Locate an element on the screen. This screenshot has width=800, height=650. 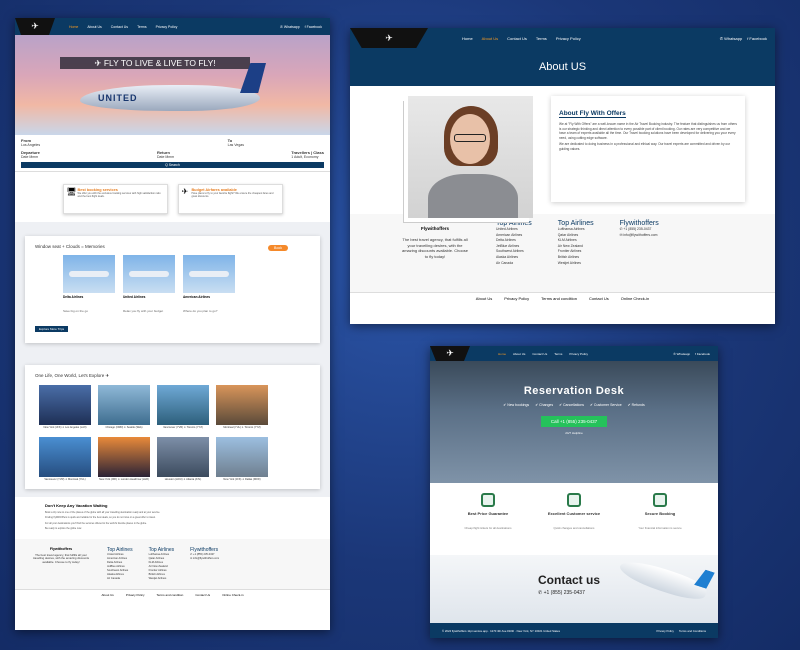
destination-card: New York (JFK) ✈ London Heathrow (LHR) is located at coordinates (124, 459).